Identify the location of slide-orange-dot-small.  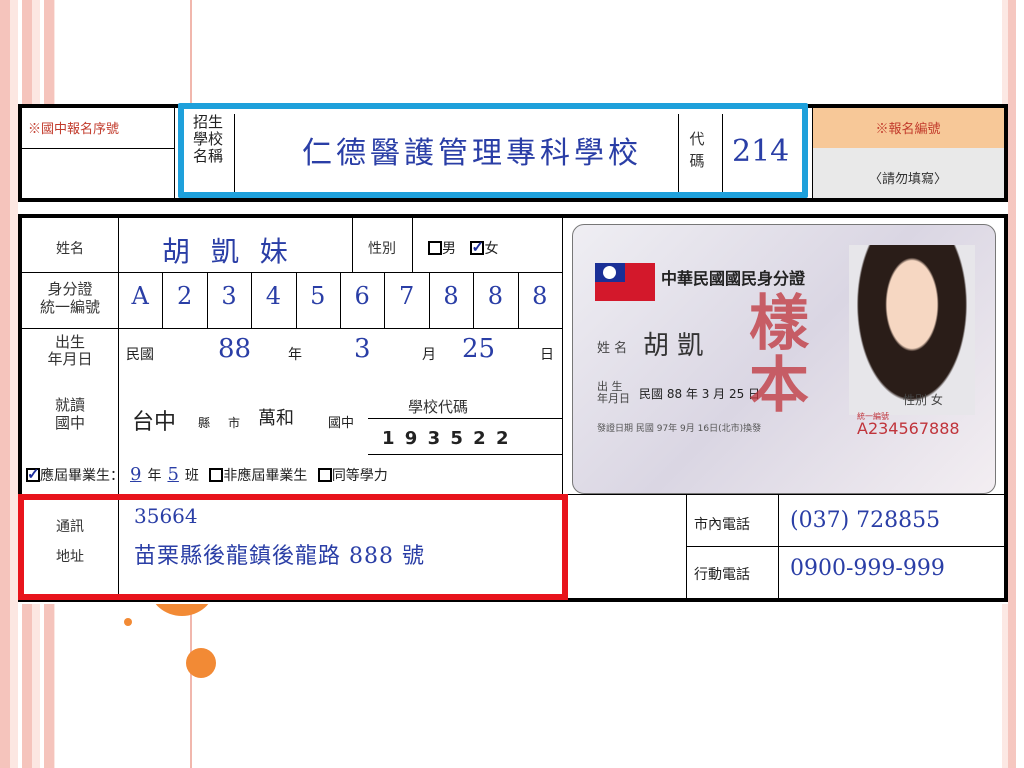
(128, 622).